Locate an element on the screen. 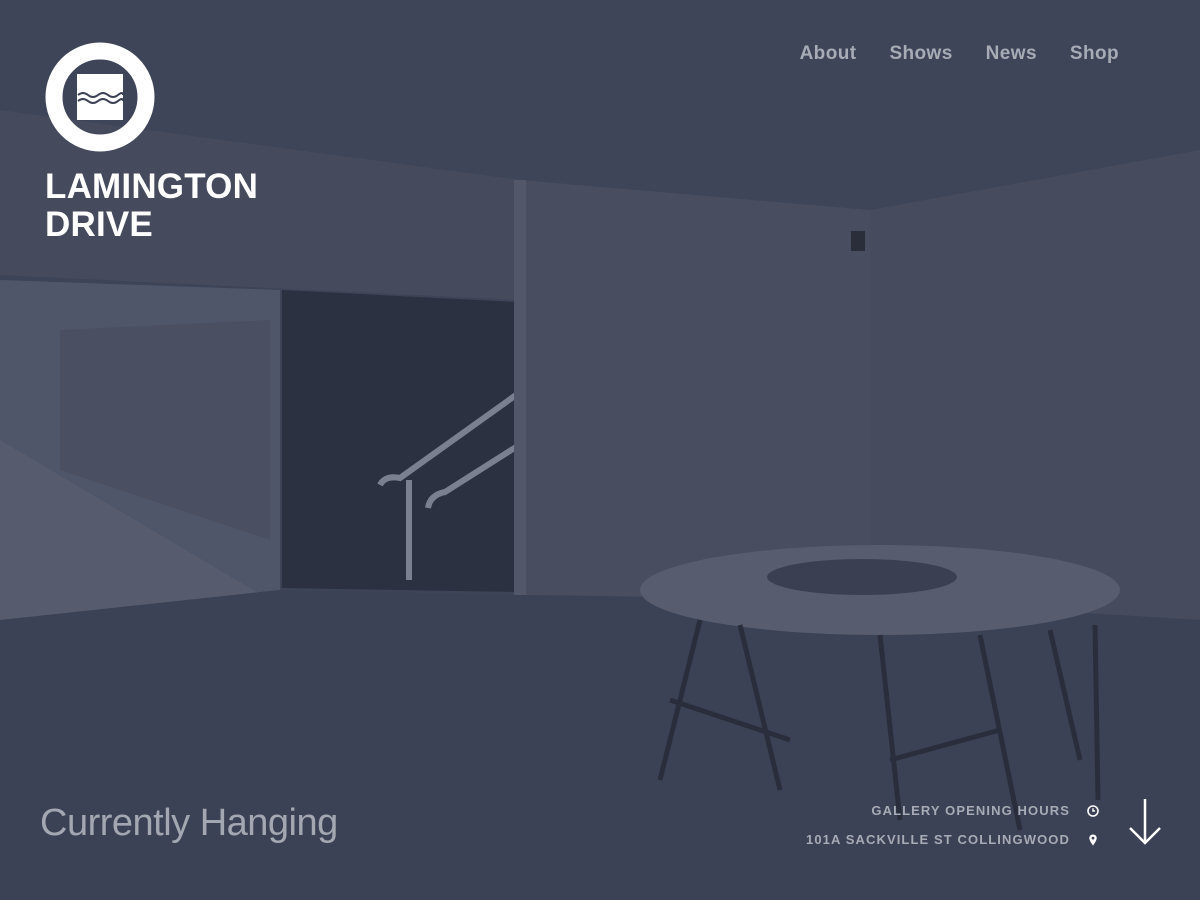  logo-line-1: LAMINGTON is located at coordinates (152, 186).